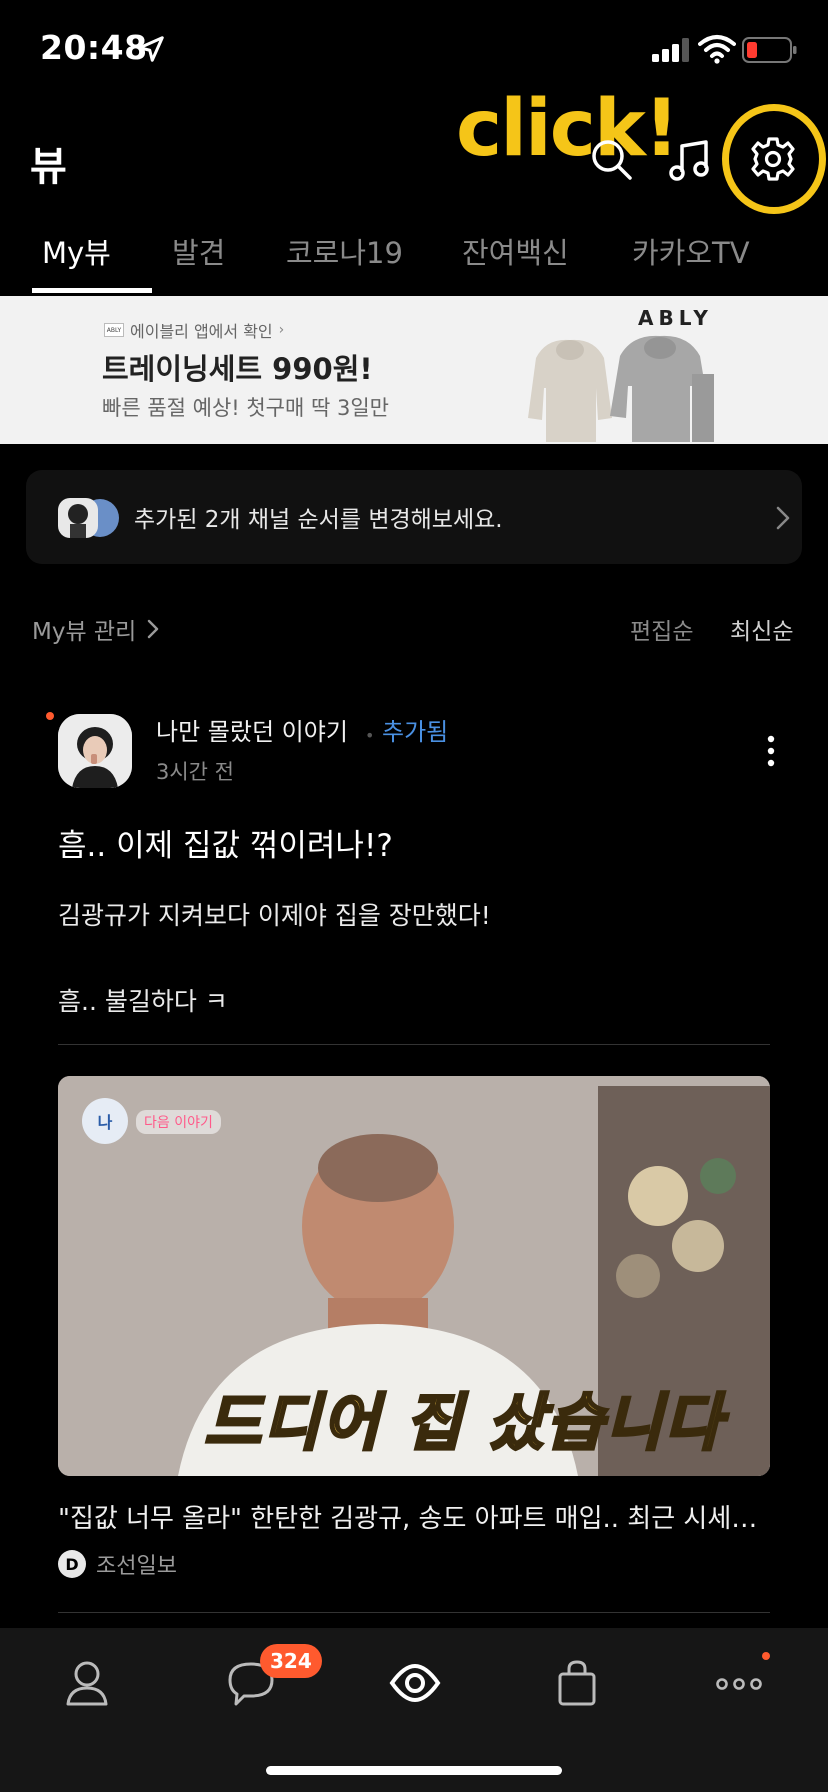  What do you see at coordinates (143, 1001) in the screenshot?
I see `post-body-line: 흠.. 불길하다 ㅋ` at bounding box center [143, 1001].